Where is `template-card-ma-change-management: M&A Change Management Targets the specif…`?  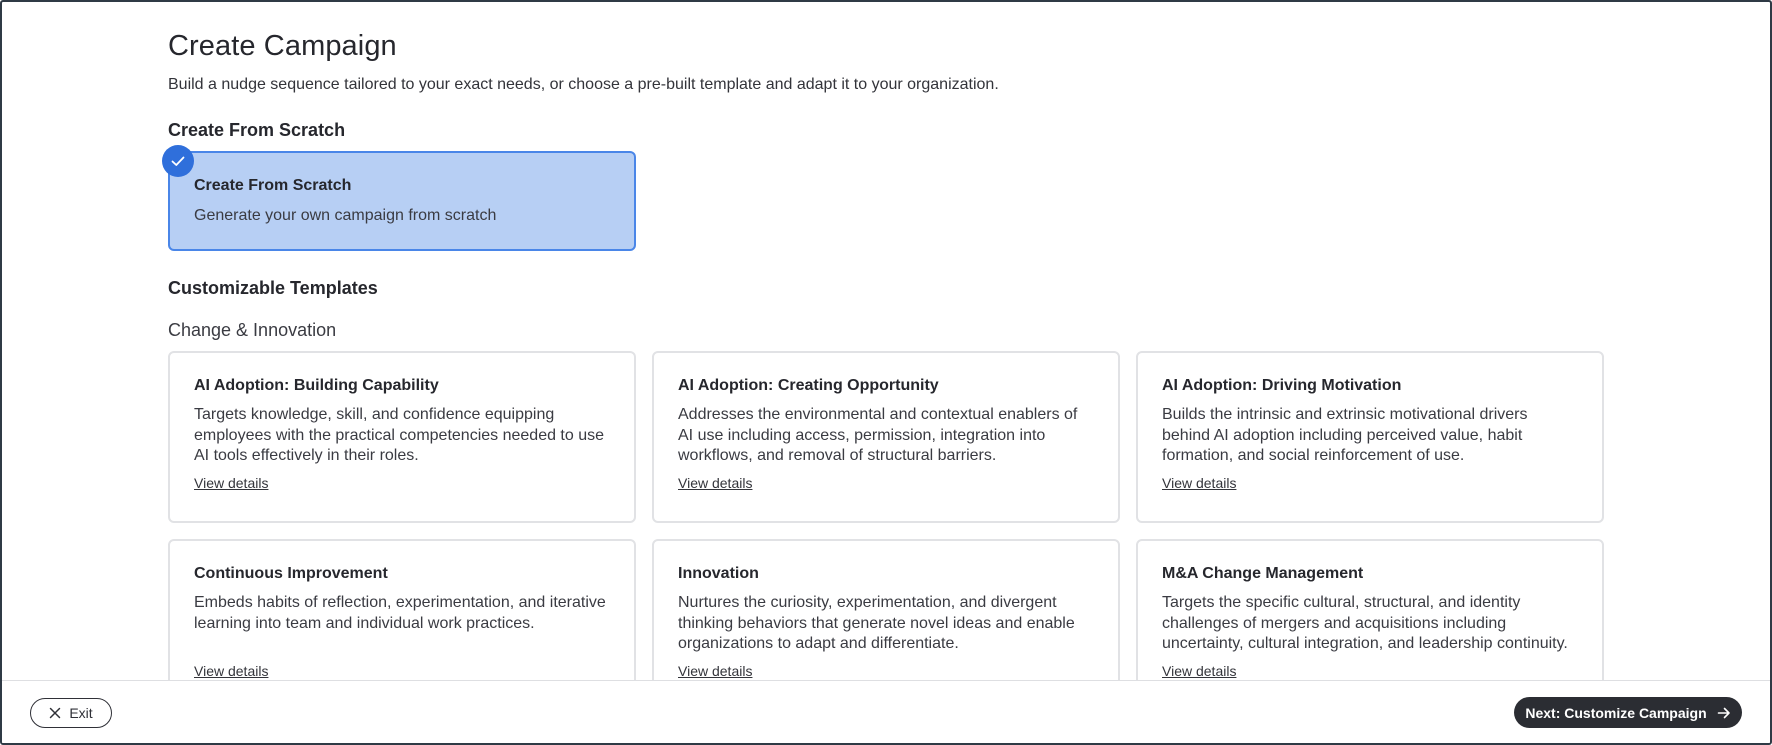 template-card-ma-change-management: M&A Change Management Targets the specif… is located at coordinates (1370, 609).